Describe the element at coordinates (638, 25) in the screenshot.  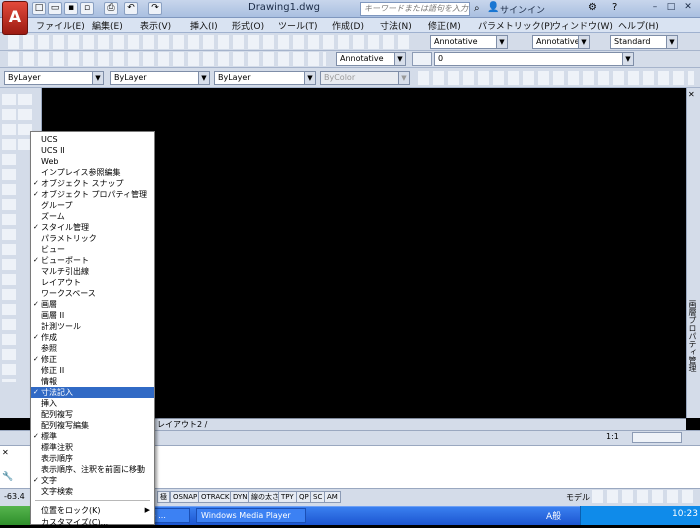
I see `menu-help: ヘルプ(H)` at that location.